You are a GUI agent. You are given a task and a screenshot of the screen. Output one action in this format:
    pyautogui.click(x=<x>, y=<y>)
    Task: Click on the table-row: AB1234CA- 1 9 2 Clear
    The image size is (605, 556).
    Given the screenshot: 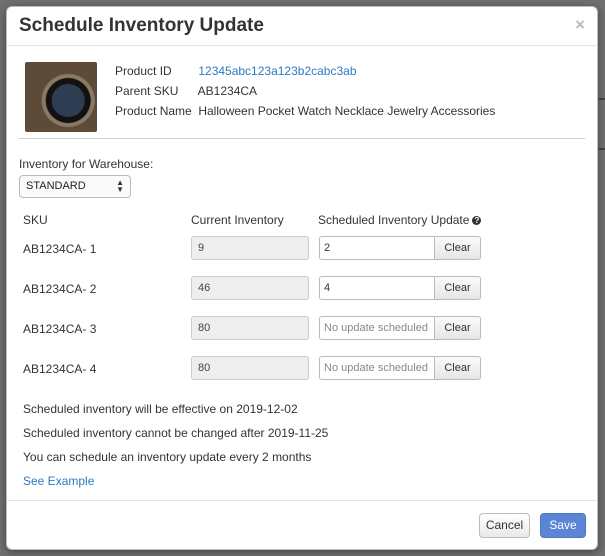 What is the action you would take?
    pyautogui.click(x=302, y=249)
    